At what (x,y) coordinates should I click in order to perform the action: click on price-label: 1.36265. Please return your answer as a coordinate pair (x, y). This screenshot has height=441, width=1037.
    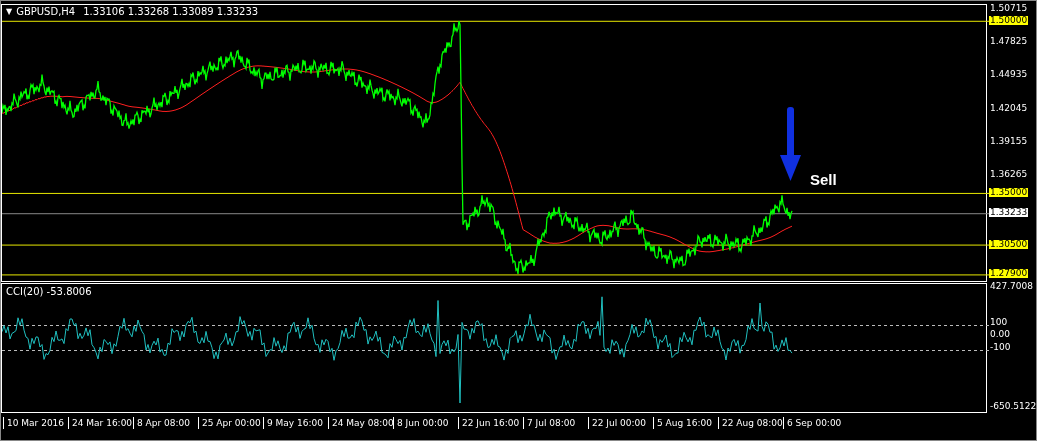
    Looking at the image, I should click on (1009, 174).